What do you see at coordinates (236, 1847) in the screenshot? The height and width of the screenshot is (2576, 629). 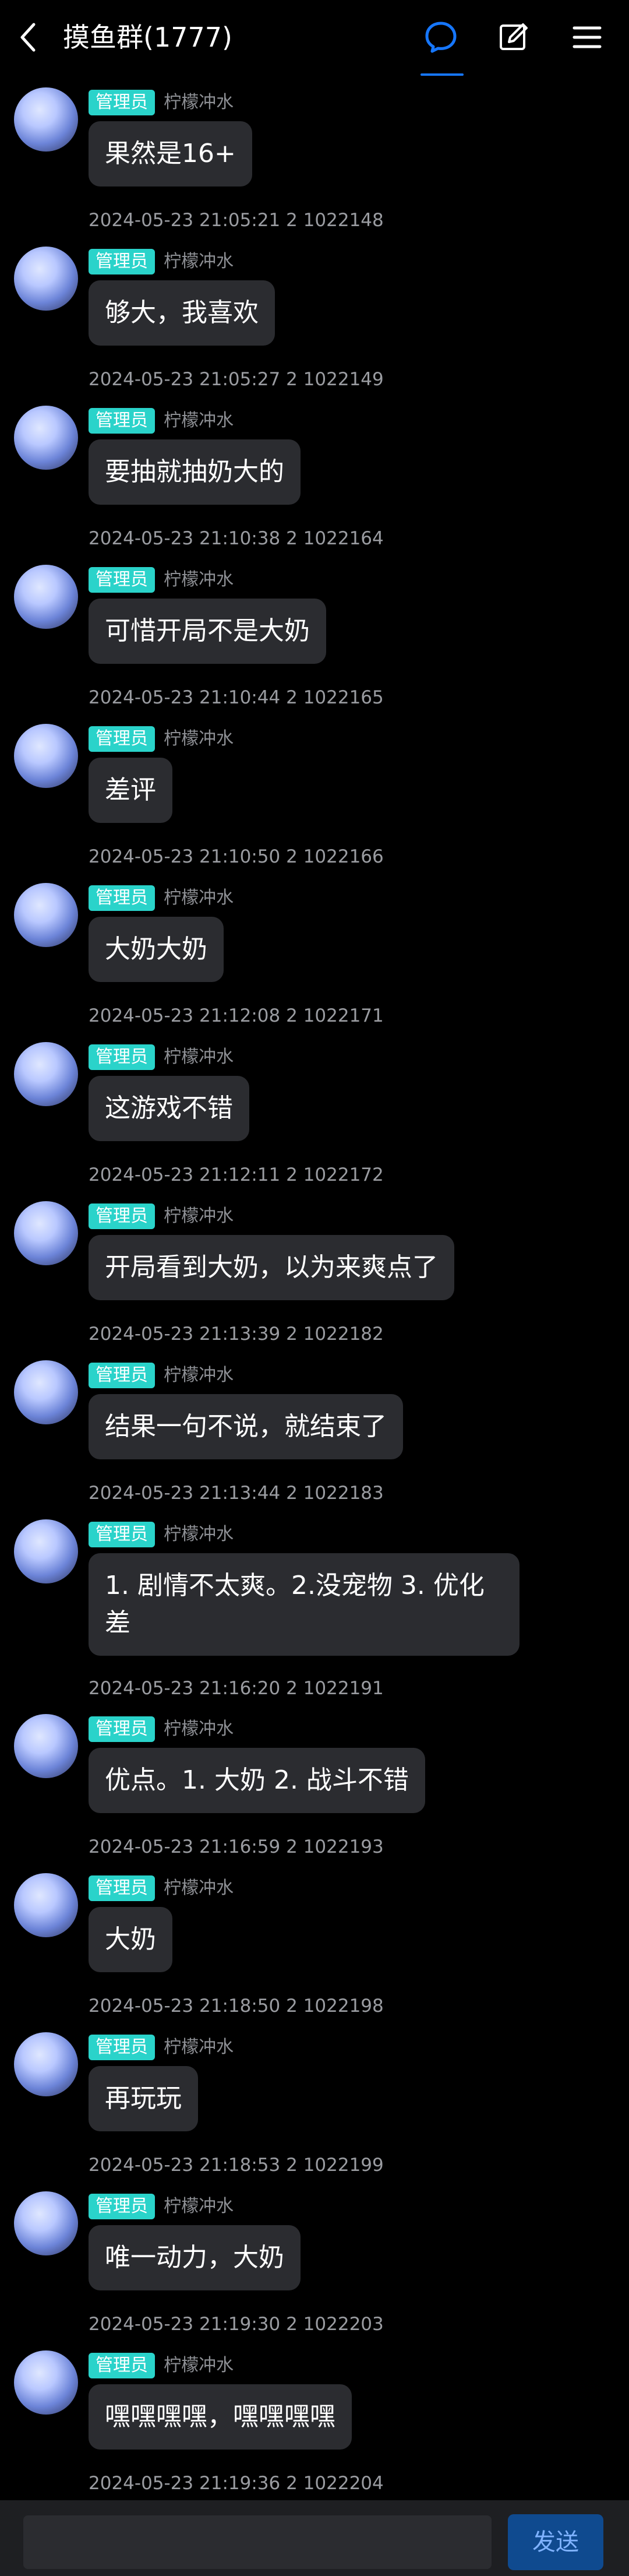 I see `message-timestamp: 2024-05-23 21:16:59 2 1022193` at bounding box center [236, 1847].